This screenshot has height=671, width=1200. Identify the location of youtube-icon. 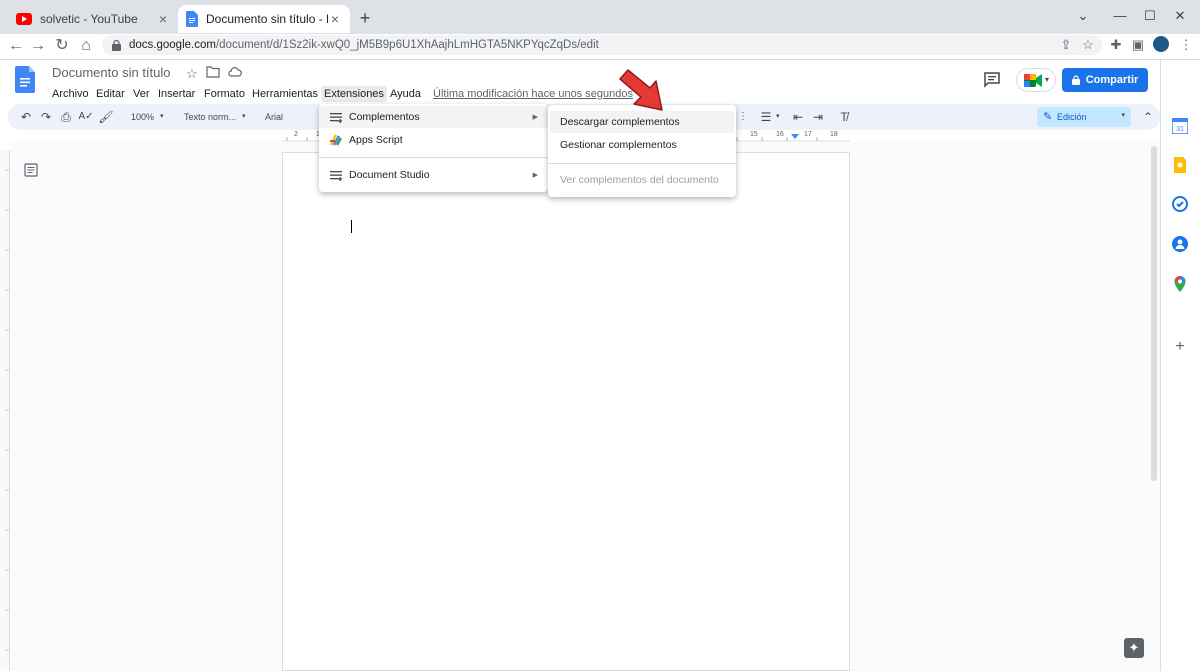
(24, 19).